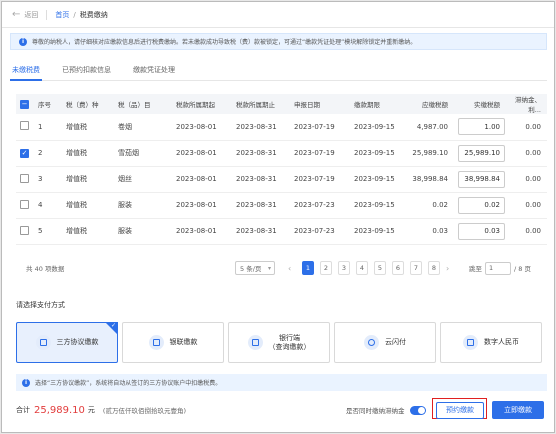  What do you see at coordinates (344, 268) in the screenshot?
I see `page-button: 3` at bounding box center [344, 268].